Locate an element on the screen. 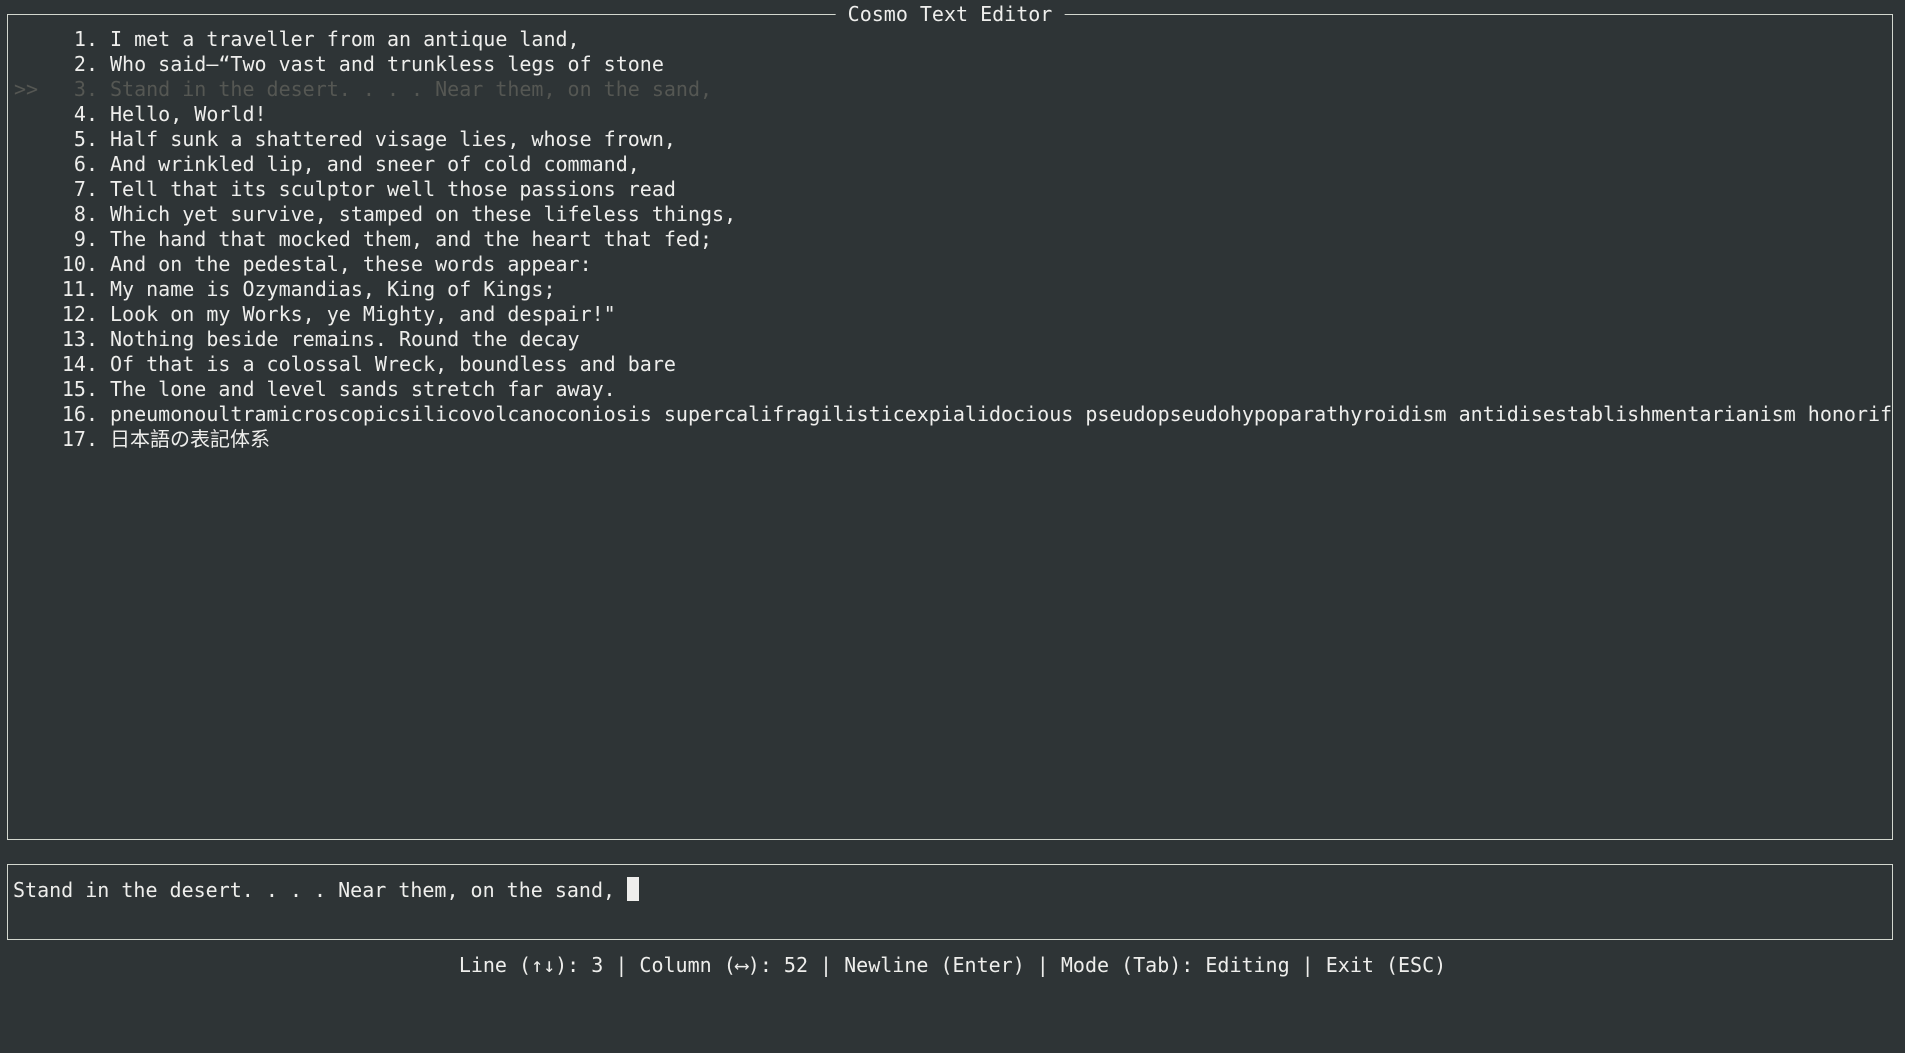 The width and height of the screenshot is (1905, 1053). line-number: 10. is located at coordinates (79, 264).